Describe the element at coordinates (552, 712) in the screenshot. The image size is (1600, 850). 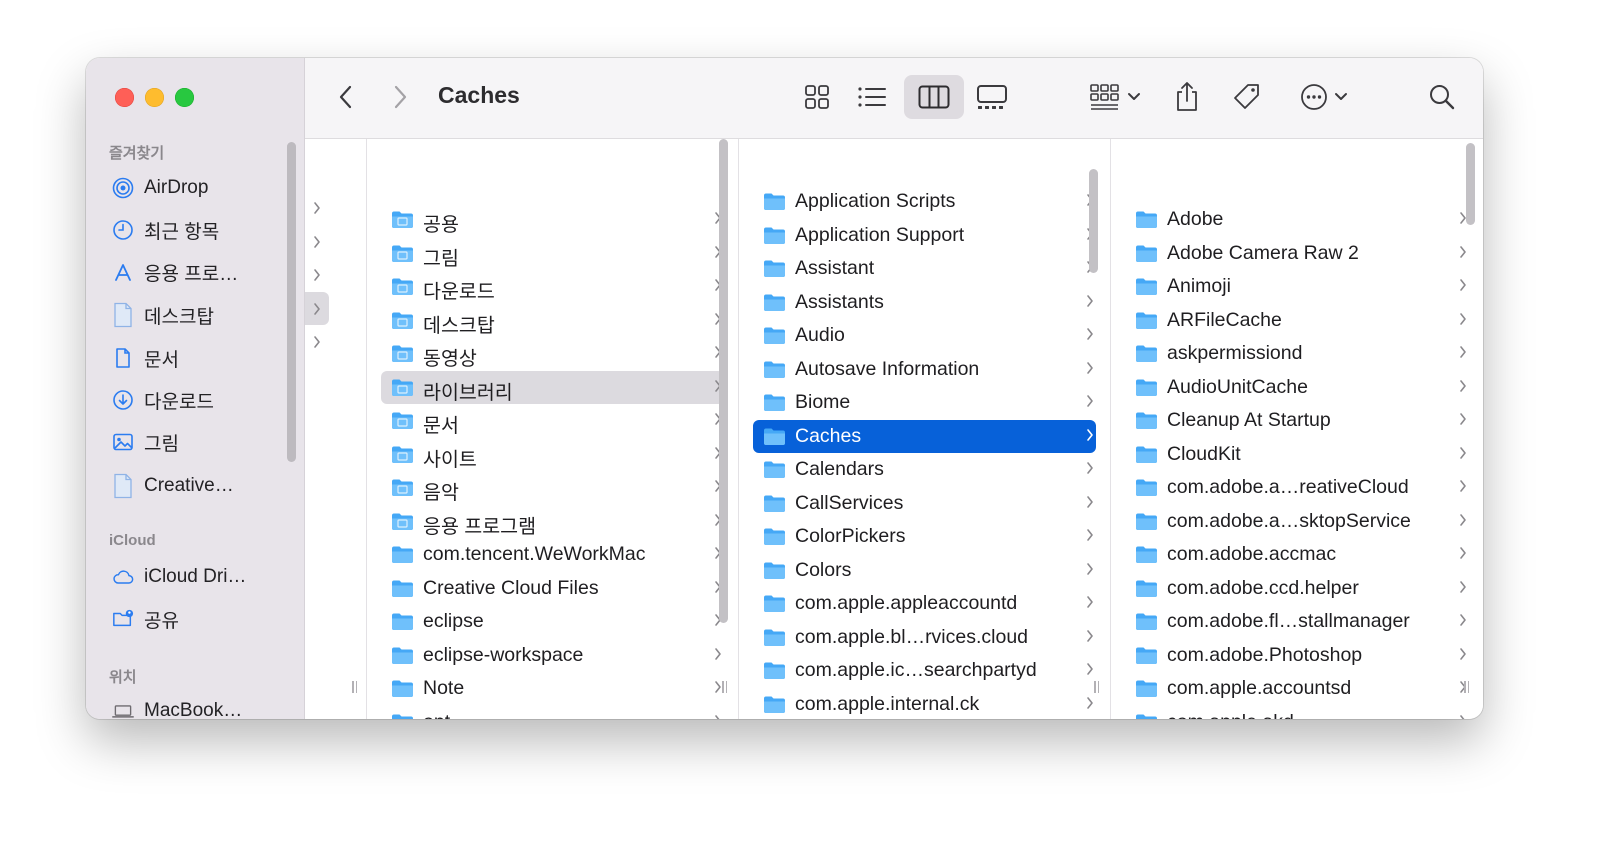
I see `list-item: opt` at that location.